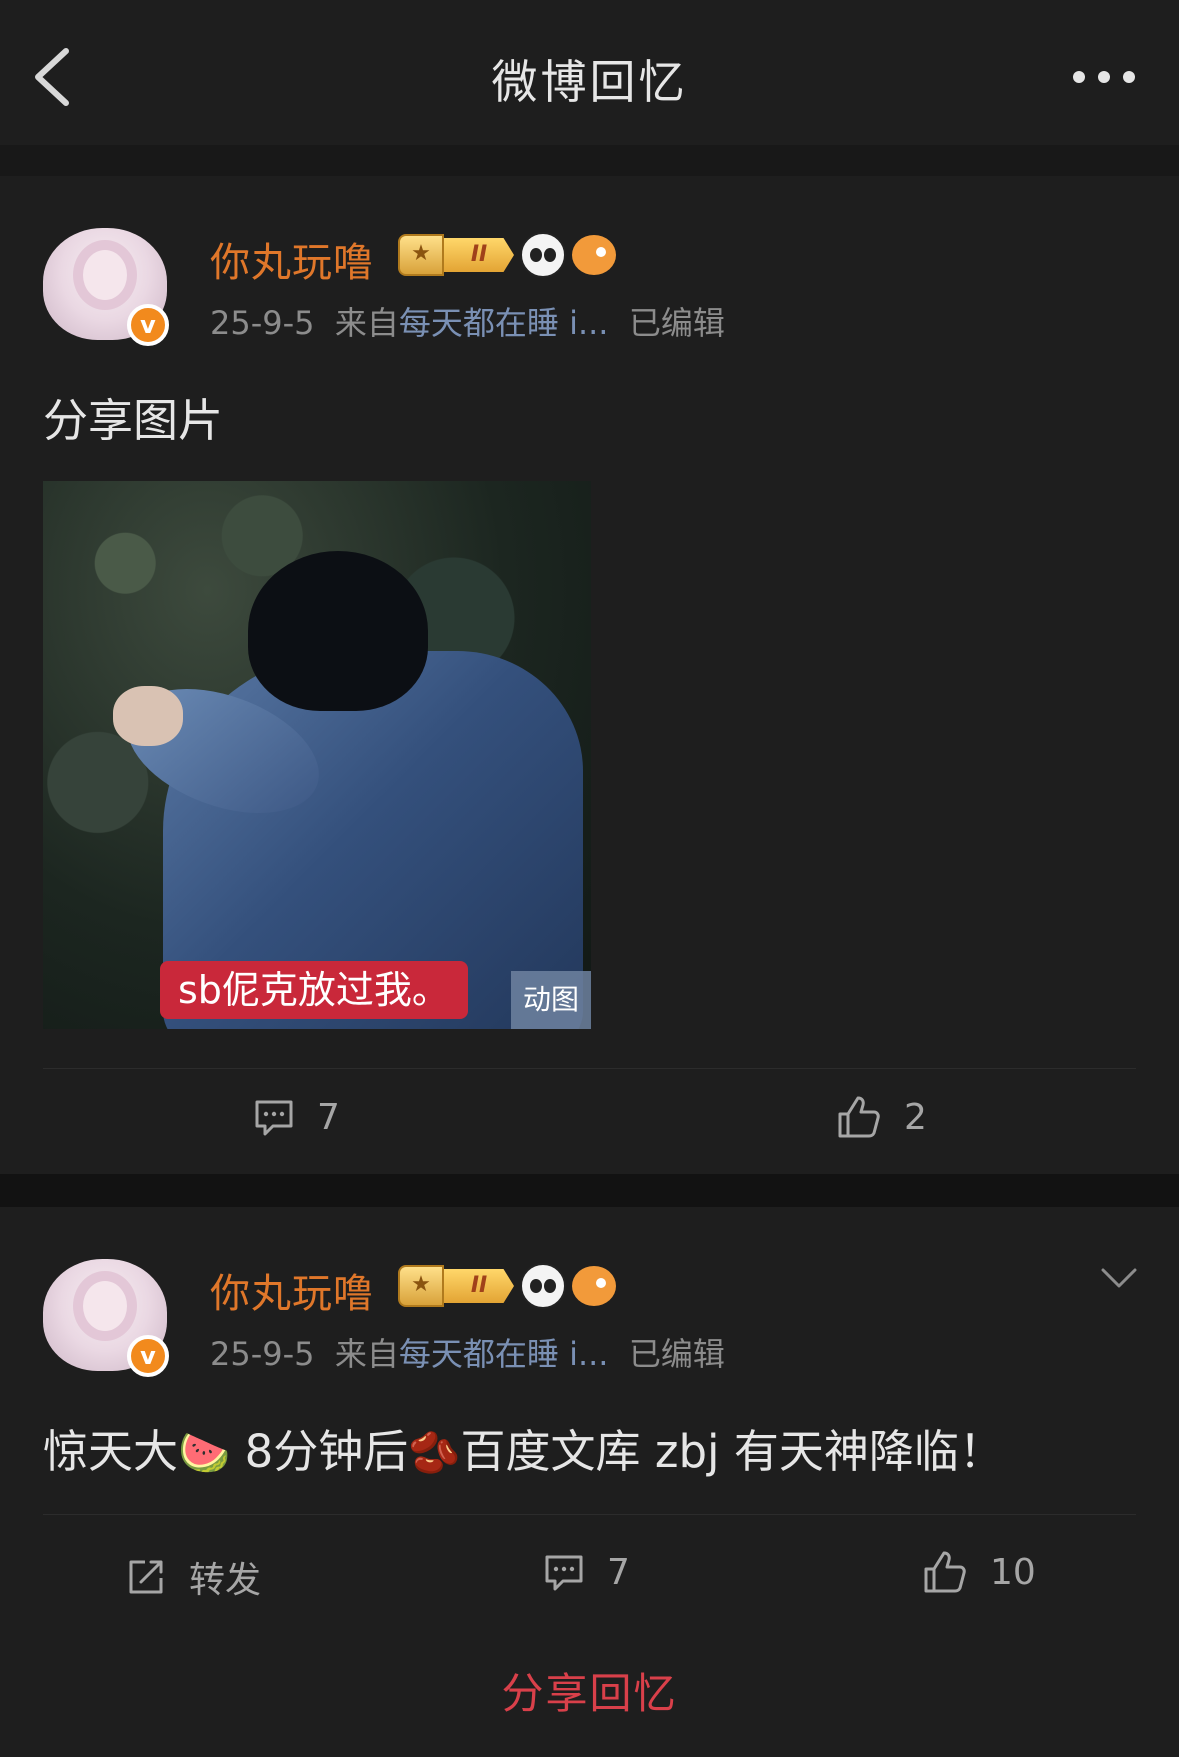 This screenshot has width=1179, height=1757. What do you see at coordinates (148, 716) in the screenshot?
I see `image-figure-hand` at bounding box center [148, 716].